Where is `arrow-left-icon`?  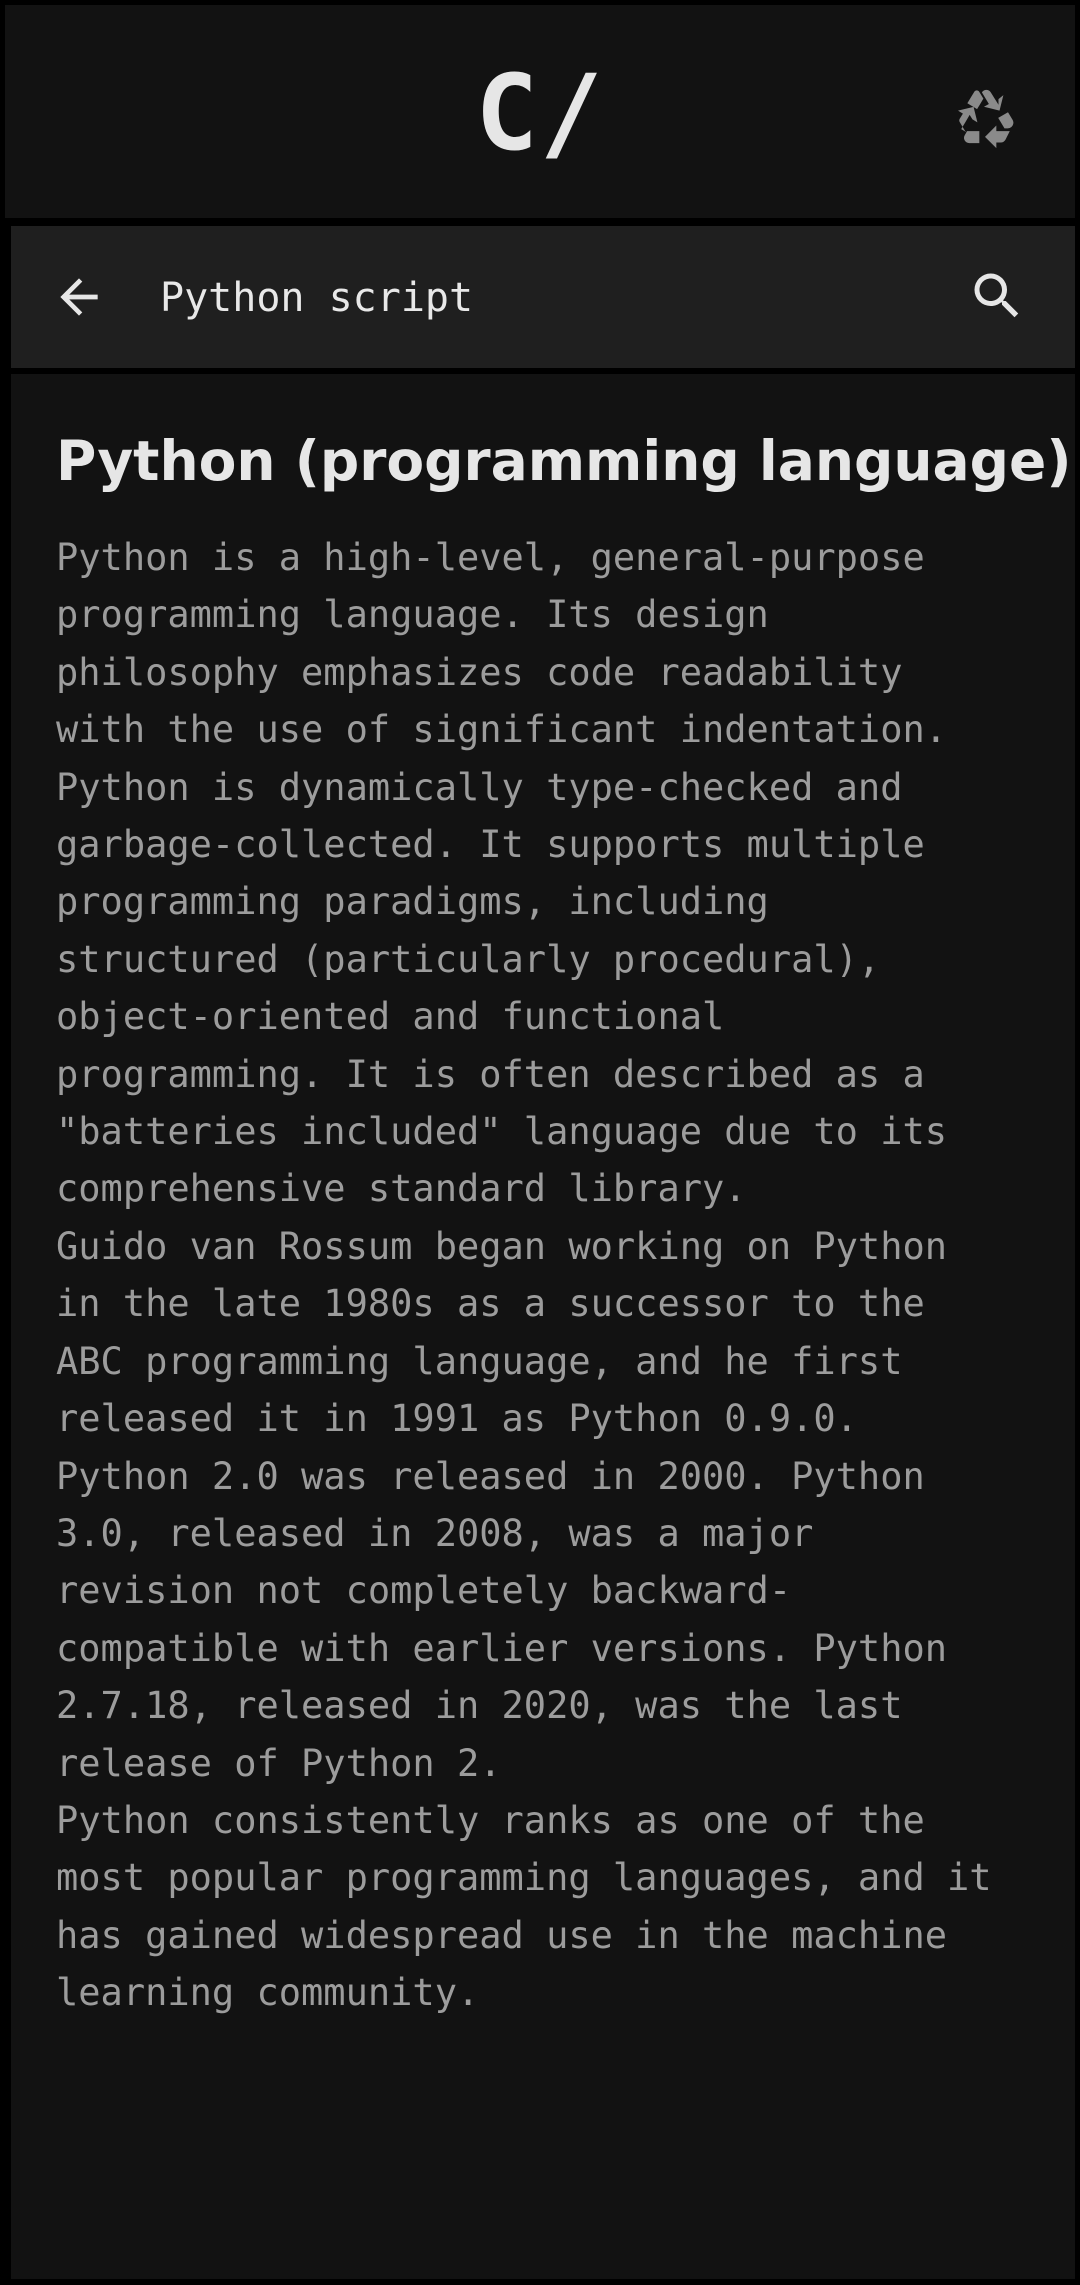 arrow-left-icon is located at coordinates (79, 297).